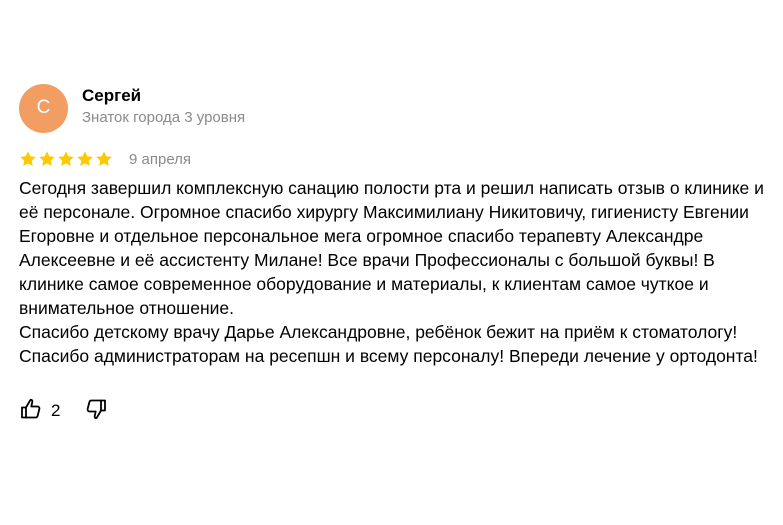  I want to click on thumbs-down-icon, so click(96, 411).